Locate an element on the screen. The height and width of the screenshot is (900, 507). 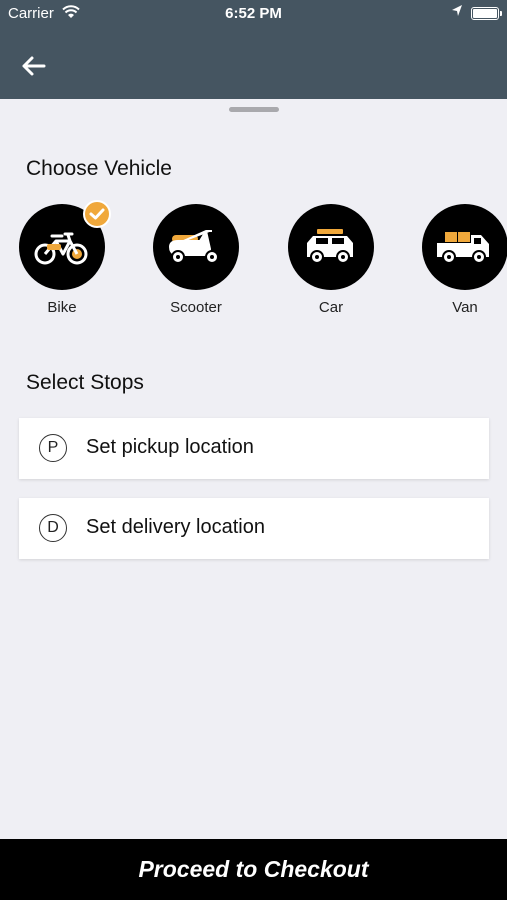
bike-circle is located at coordinates (65, 245).